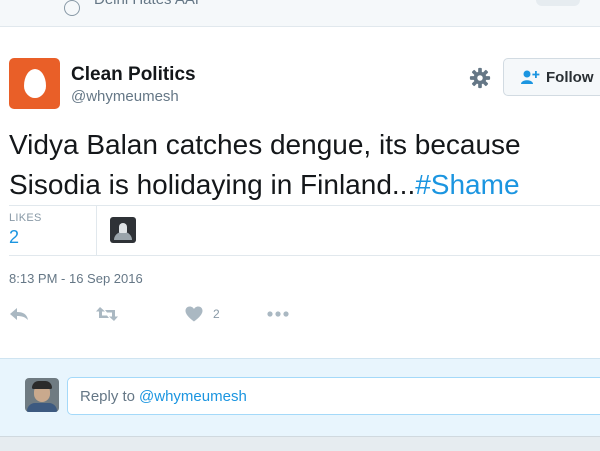 The image size is (600, 451). Describe the element at coordinates (467, 184) in the screenshot. I see `hashtag-link: #Shame` at that location.